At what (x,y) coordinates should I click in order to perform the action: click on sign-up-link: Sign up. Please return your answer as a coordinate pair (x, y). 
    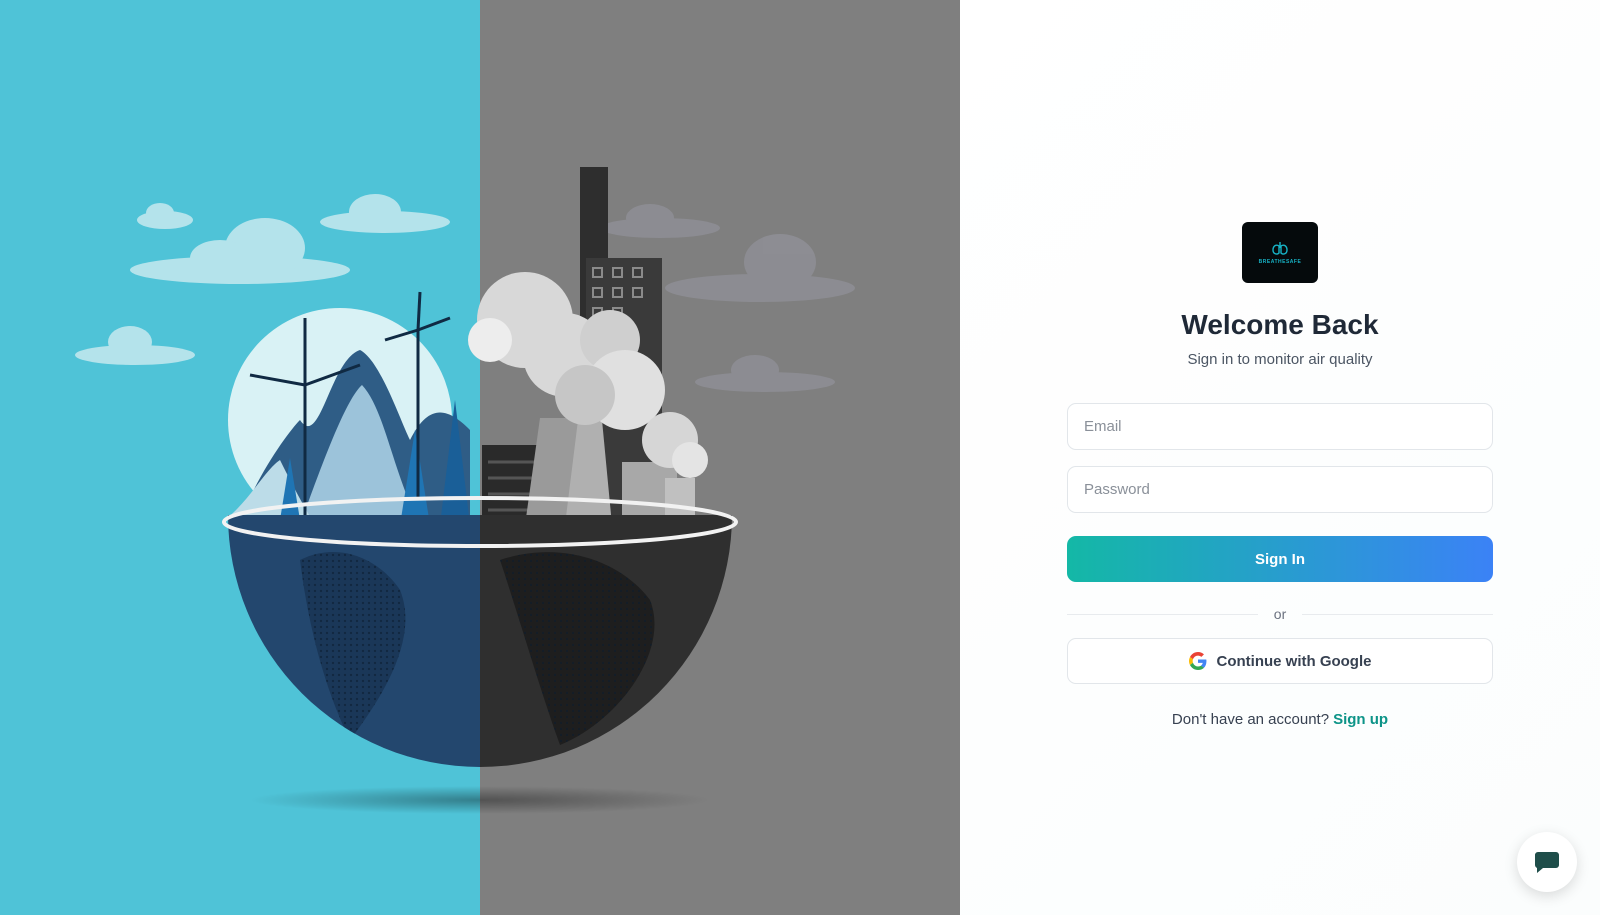
    Looking at the image, I should click on (1360, 719).